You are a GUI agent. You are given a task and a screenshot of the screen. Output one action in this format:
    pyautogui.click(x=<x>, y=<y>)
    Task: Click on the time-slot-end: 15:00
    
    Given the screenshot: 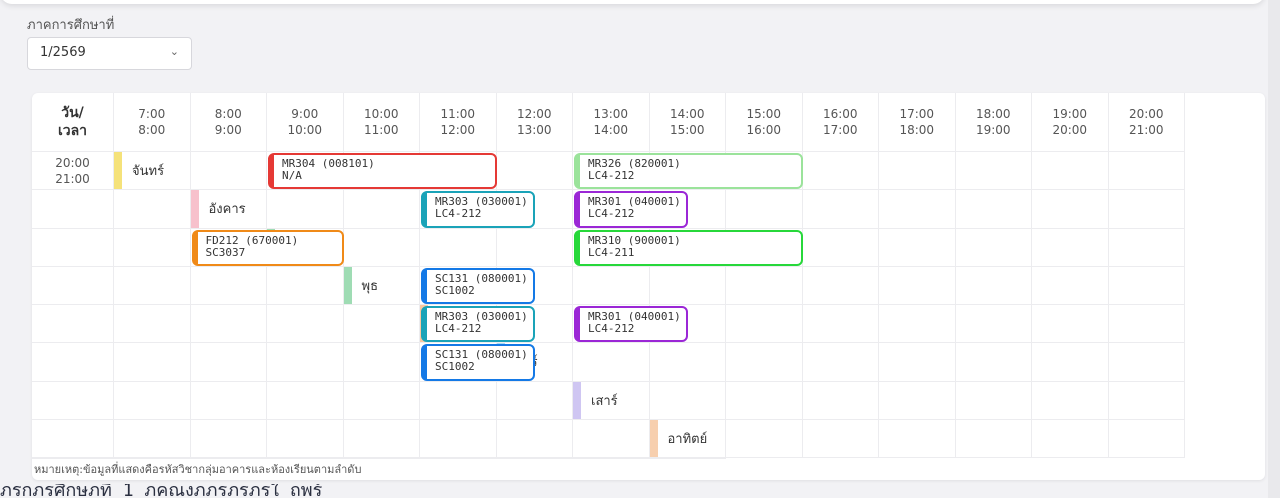 What is the action you would take?
    pyautogui.click(x=687, y=130)
    